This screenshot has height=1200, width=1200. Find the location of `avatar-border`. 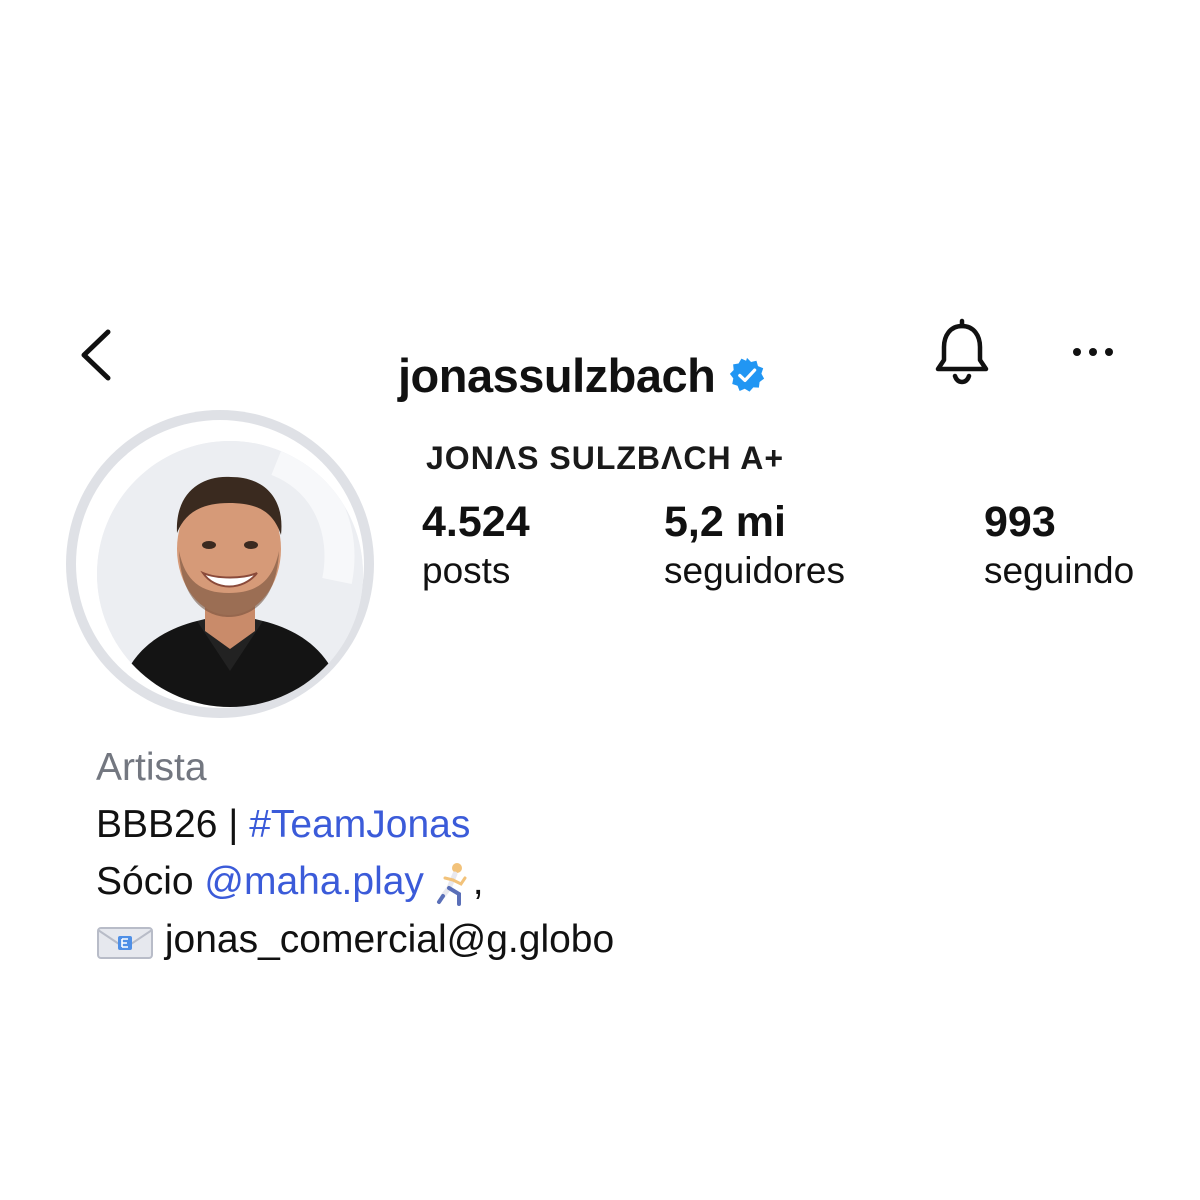

avatar-border is located at coordinates (220, 564).